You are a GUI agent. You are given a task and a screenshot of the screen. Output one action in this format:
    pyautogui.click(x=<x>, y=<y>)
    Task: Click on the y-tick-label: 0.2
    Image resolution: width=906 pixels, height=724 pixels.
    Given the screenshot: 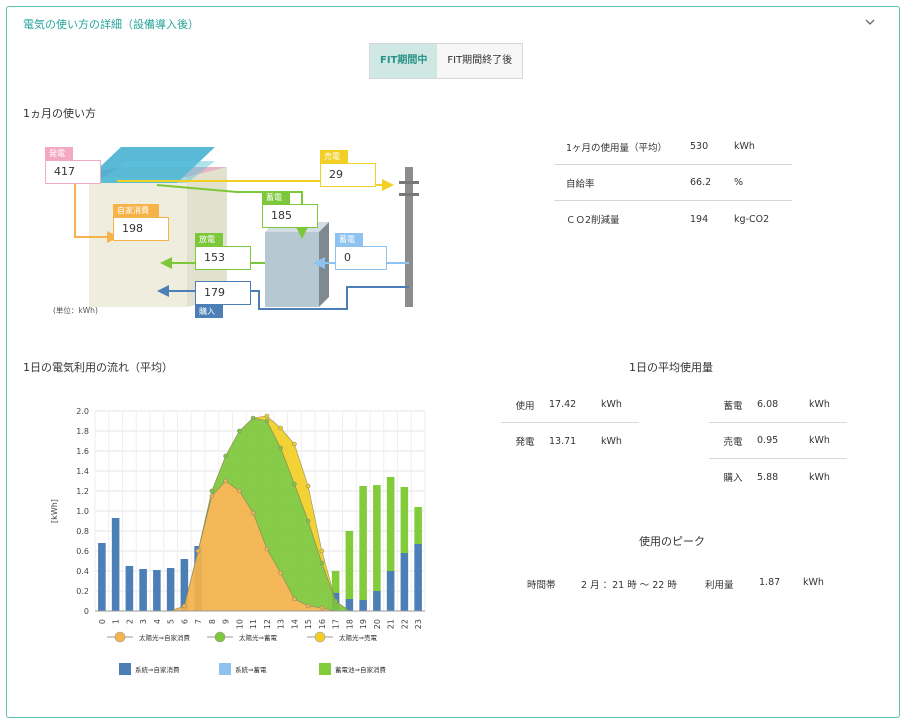 What is the action you would take?
    pyautogui.click(x=82, y=591)
    